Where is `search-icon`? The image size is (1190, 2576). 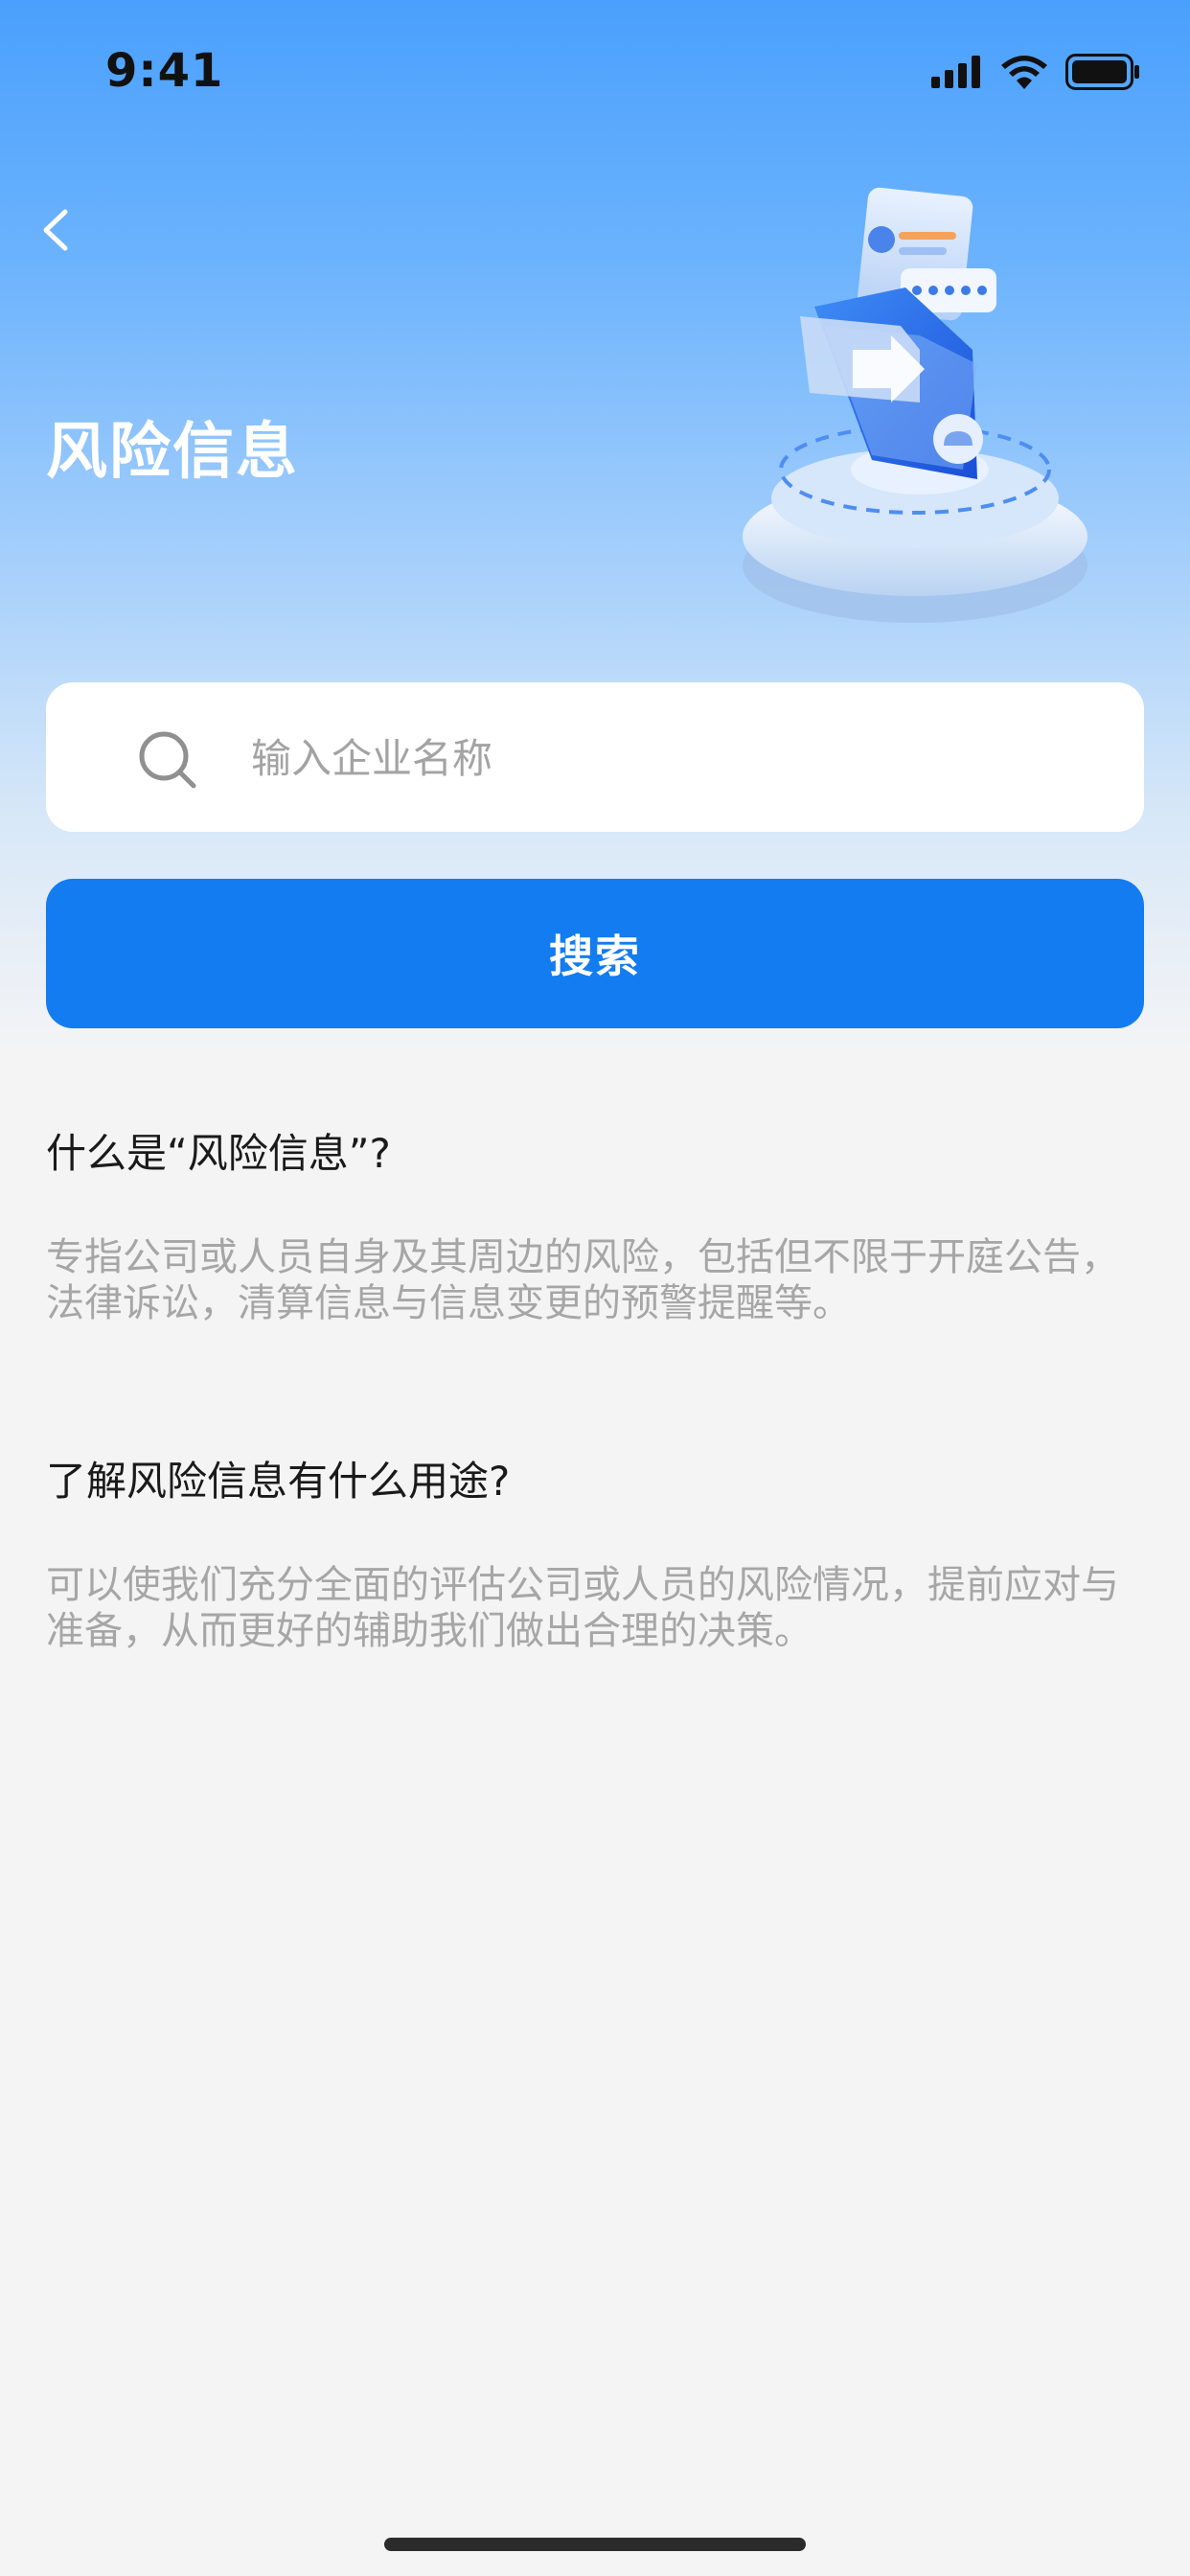
search-icon is located at coordinates (167, 760).